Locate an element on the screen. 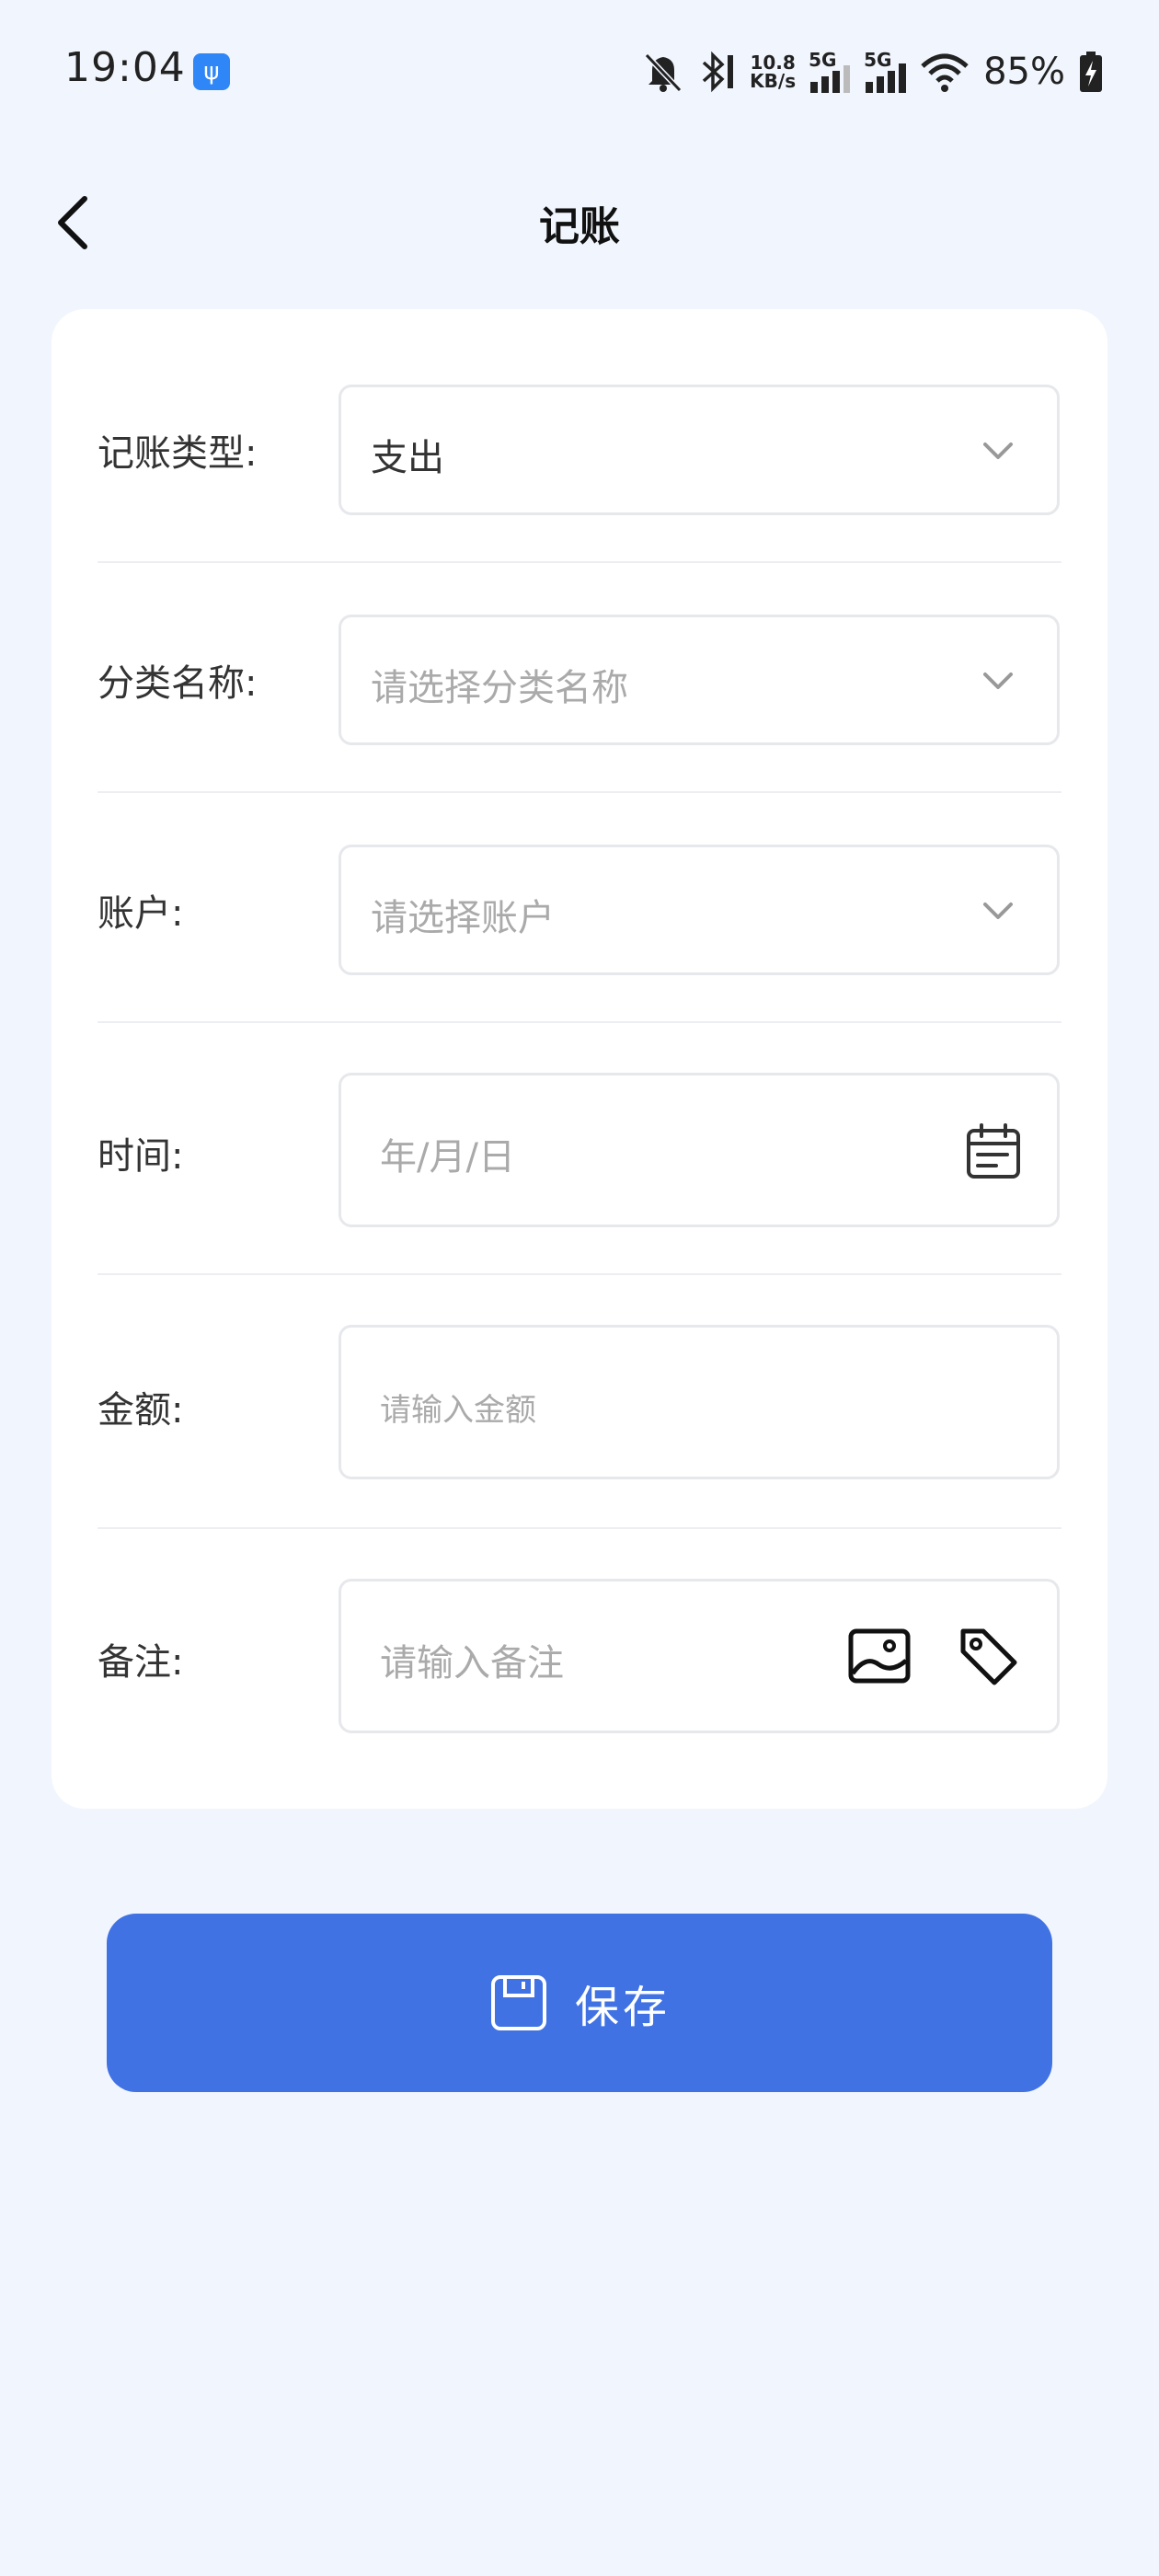 The height and width of the screenshot is (2576, 1159). type-select: 支出 is located at coordinates (699, 450).